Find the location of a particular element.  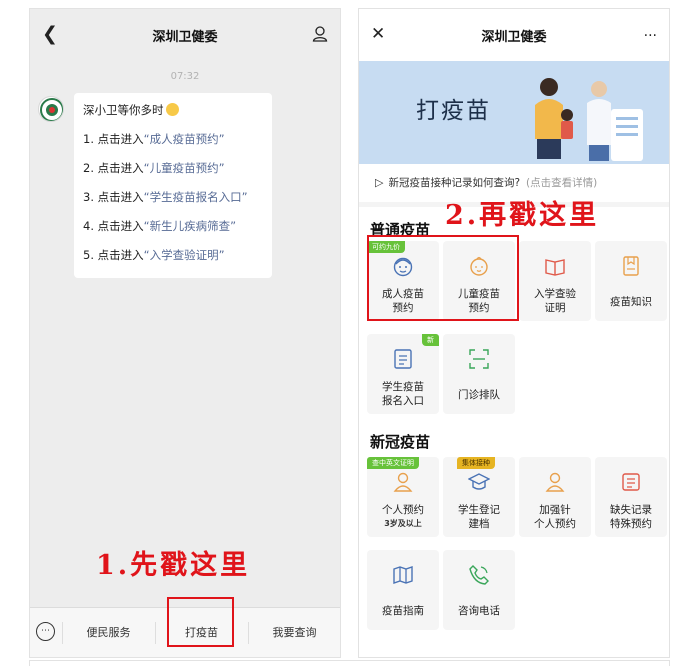

section-title-covid: 新冠疫苗 is located at coordinates (400, 442).